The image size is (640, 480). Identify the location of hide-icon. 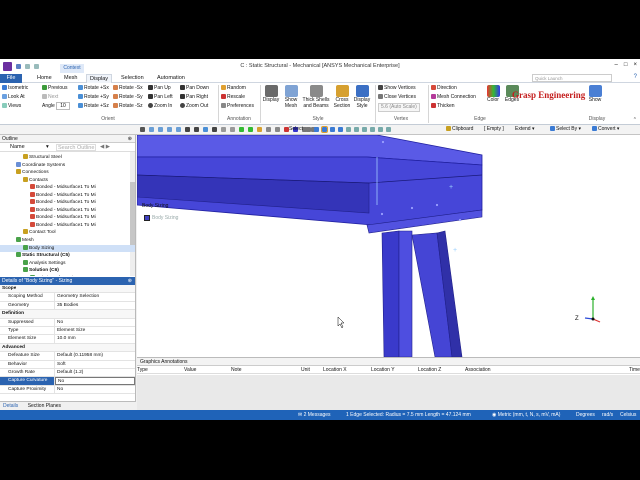
(241, 129).